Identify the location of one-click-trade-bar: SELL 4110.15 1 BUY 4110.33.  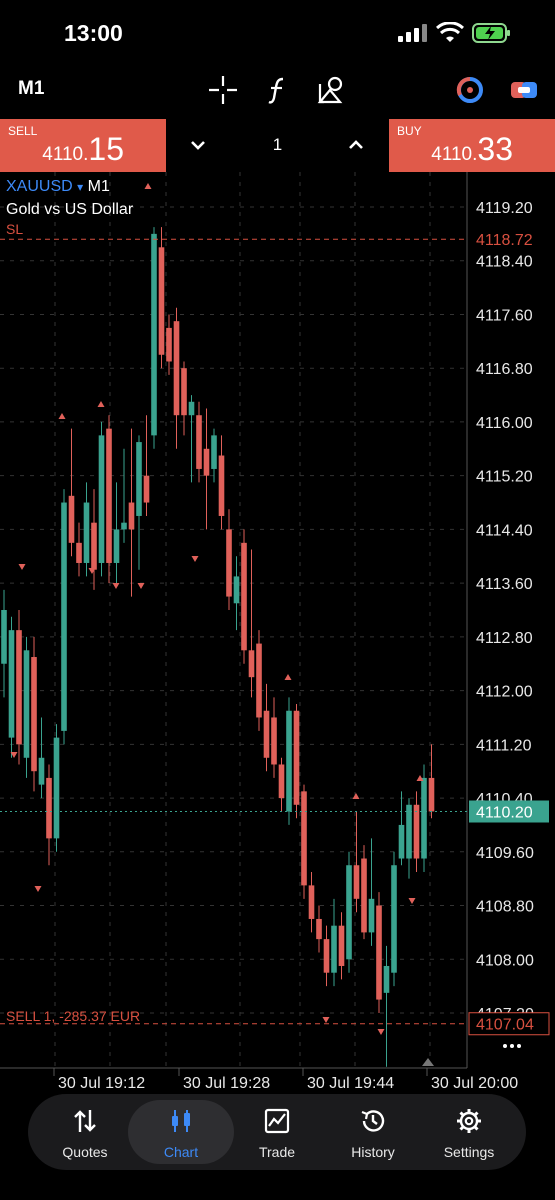
(277, 145).